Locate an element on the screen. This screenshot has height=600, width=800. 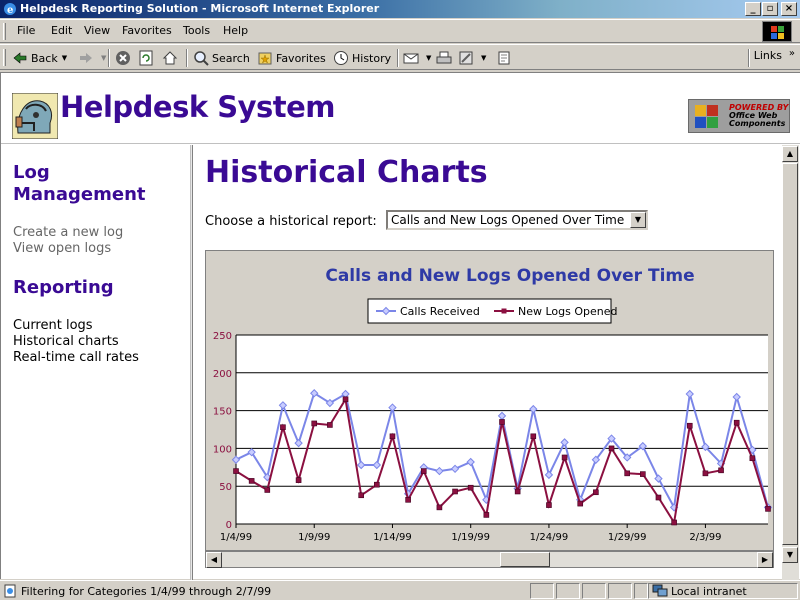
sidebar-link-realtime-call-rates: Real-time call rates is located at coordinates (76, 358).